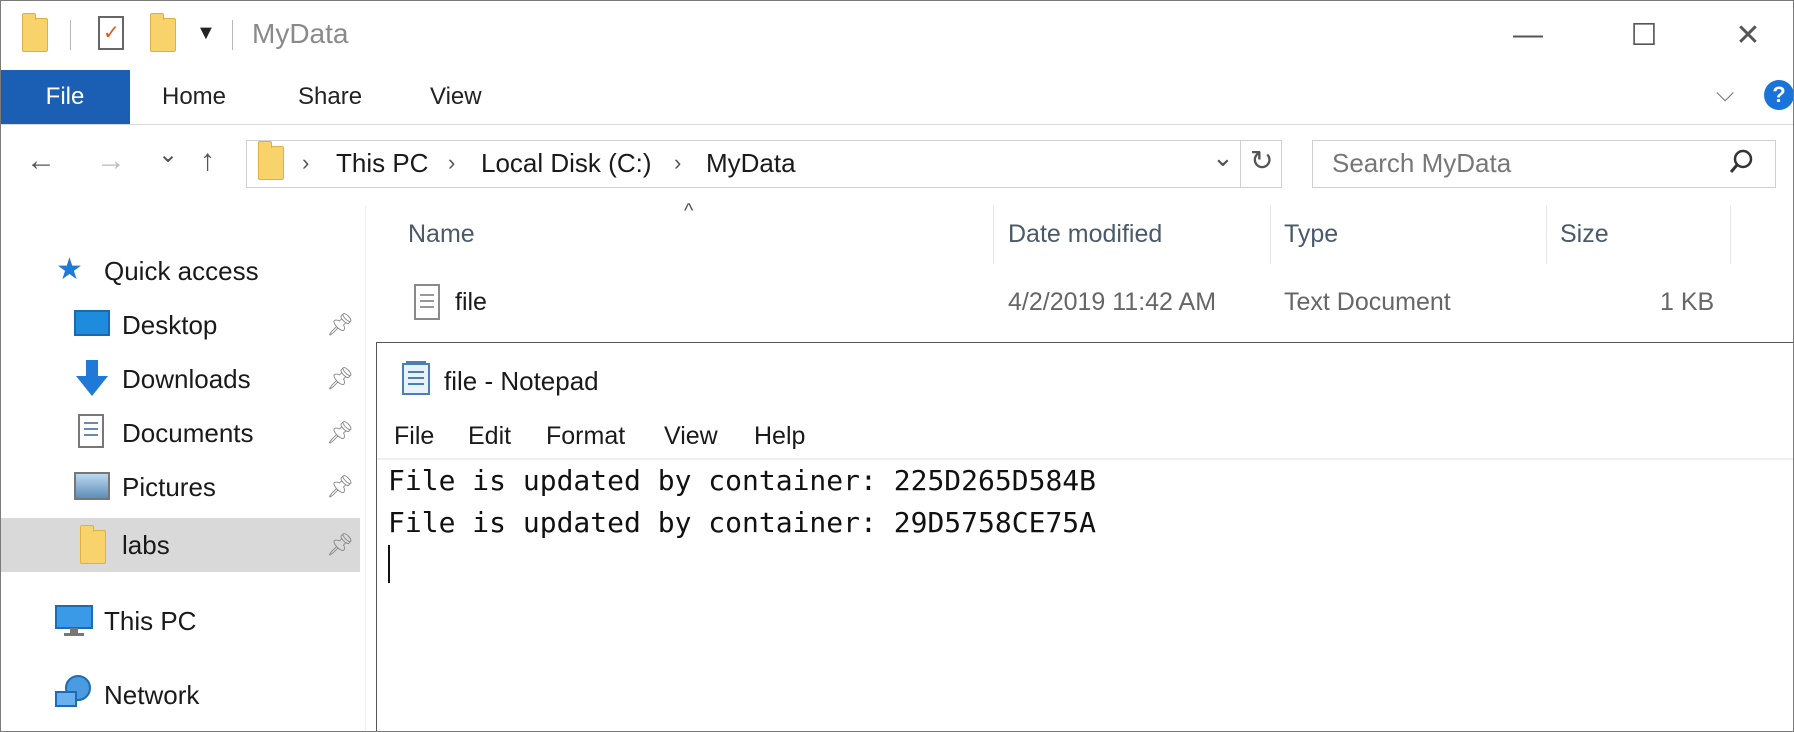 The height and width of the screenshot is (732, 1794). I want to click on column-header-type: Type, so click(1311, 234).